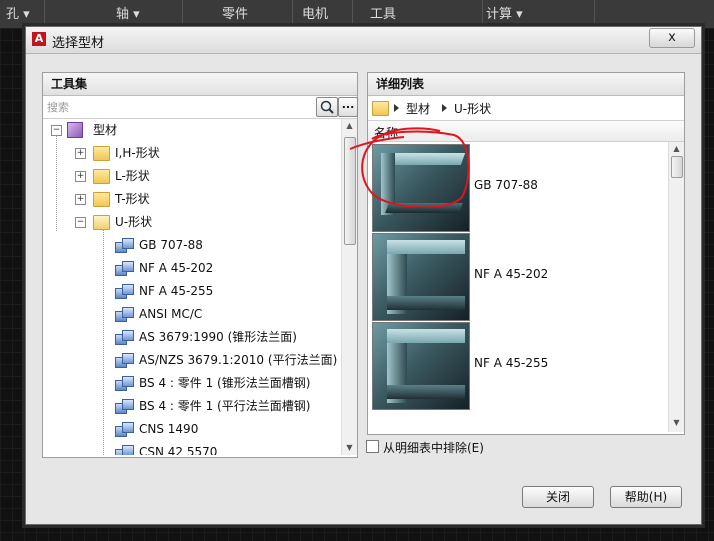 Image resolution: width=714 pixels, height=541 pixels. I want to click on tree-item-bs4-parallel: BS 4 : 零件 1 (平行法兰面槽钢), so click(225, 406).